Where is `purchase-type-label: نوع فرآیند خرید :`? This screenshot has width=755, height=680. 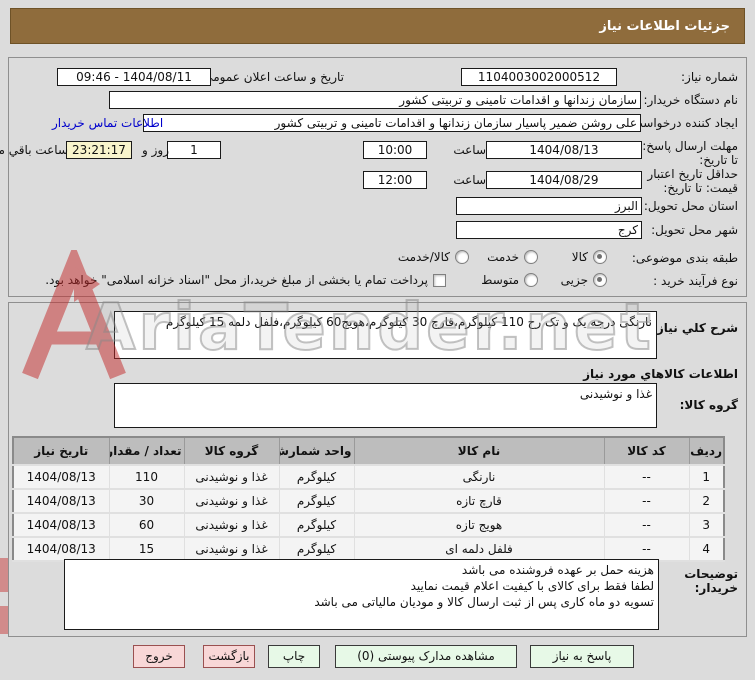 purchase-type-label: نوع فرآیند خرید : is located at coordinates (695, 281).